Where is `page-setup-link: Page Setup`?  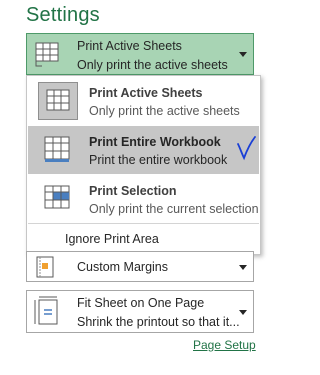 page-setup-link: Page Setup is located at coordinates (224, 345).